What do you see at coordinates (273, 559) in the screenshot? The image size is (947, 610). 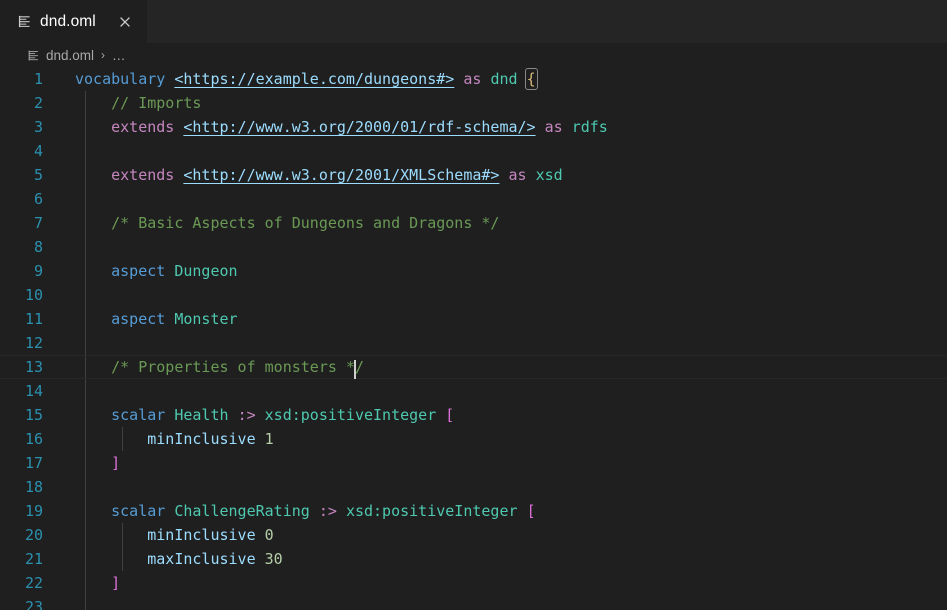 I see `token-number: 30` at bounding box center [273, 559].